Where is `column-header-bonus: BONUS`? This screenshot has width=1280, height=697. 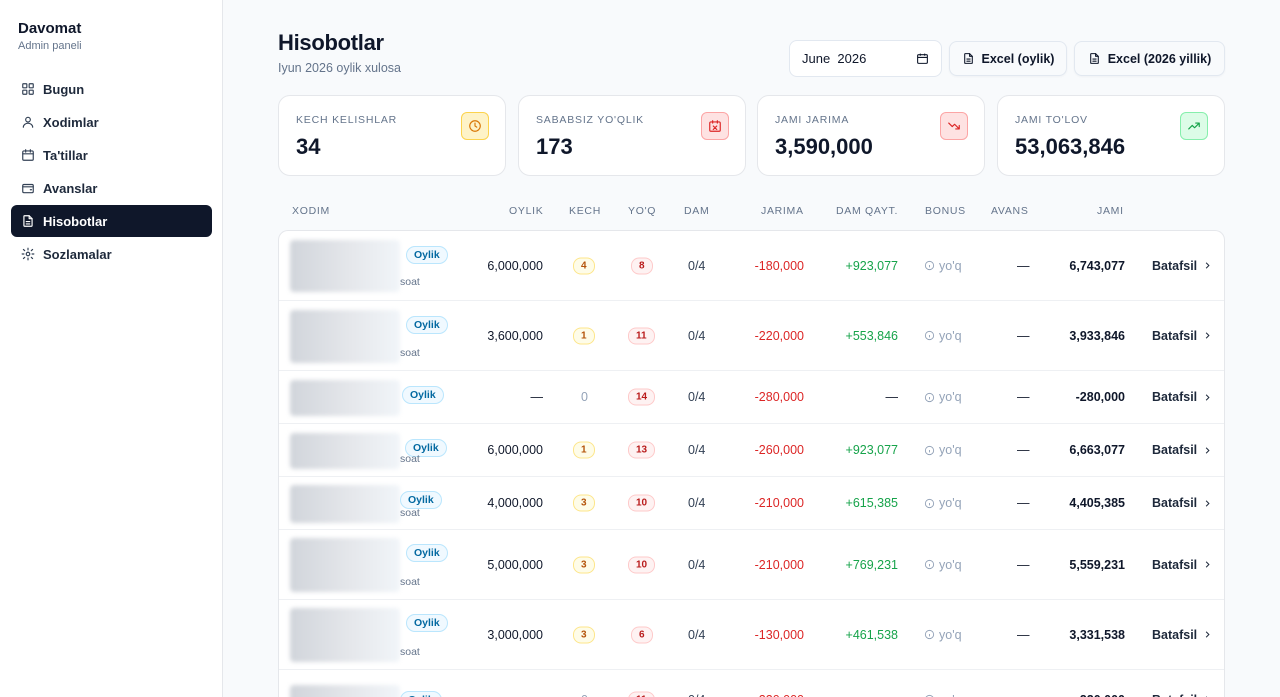 column-header-bonus: BONUS is located at coordinates (945, 211).